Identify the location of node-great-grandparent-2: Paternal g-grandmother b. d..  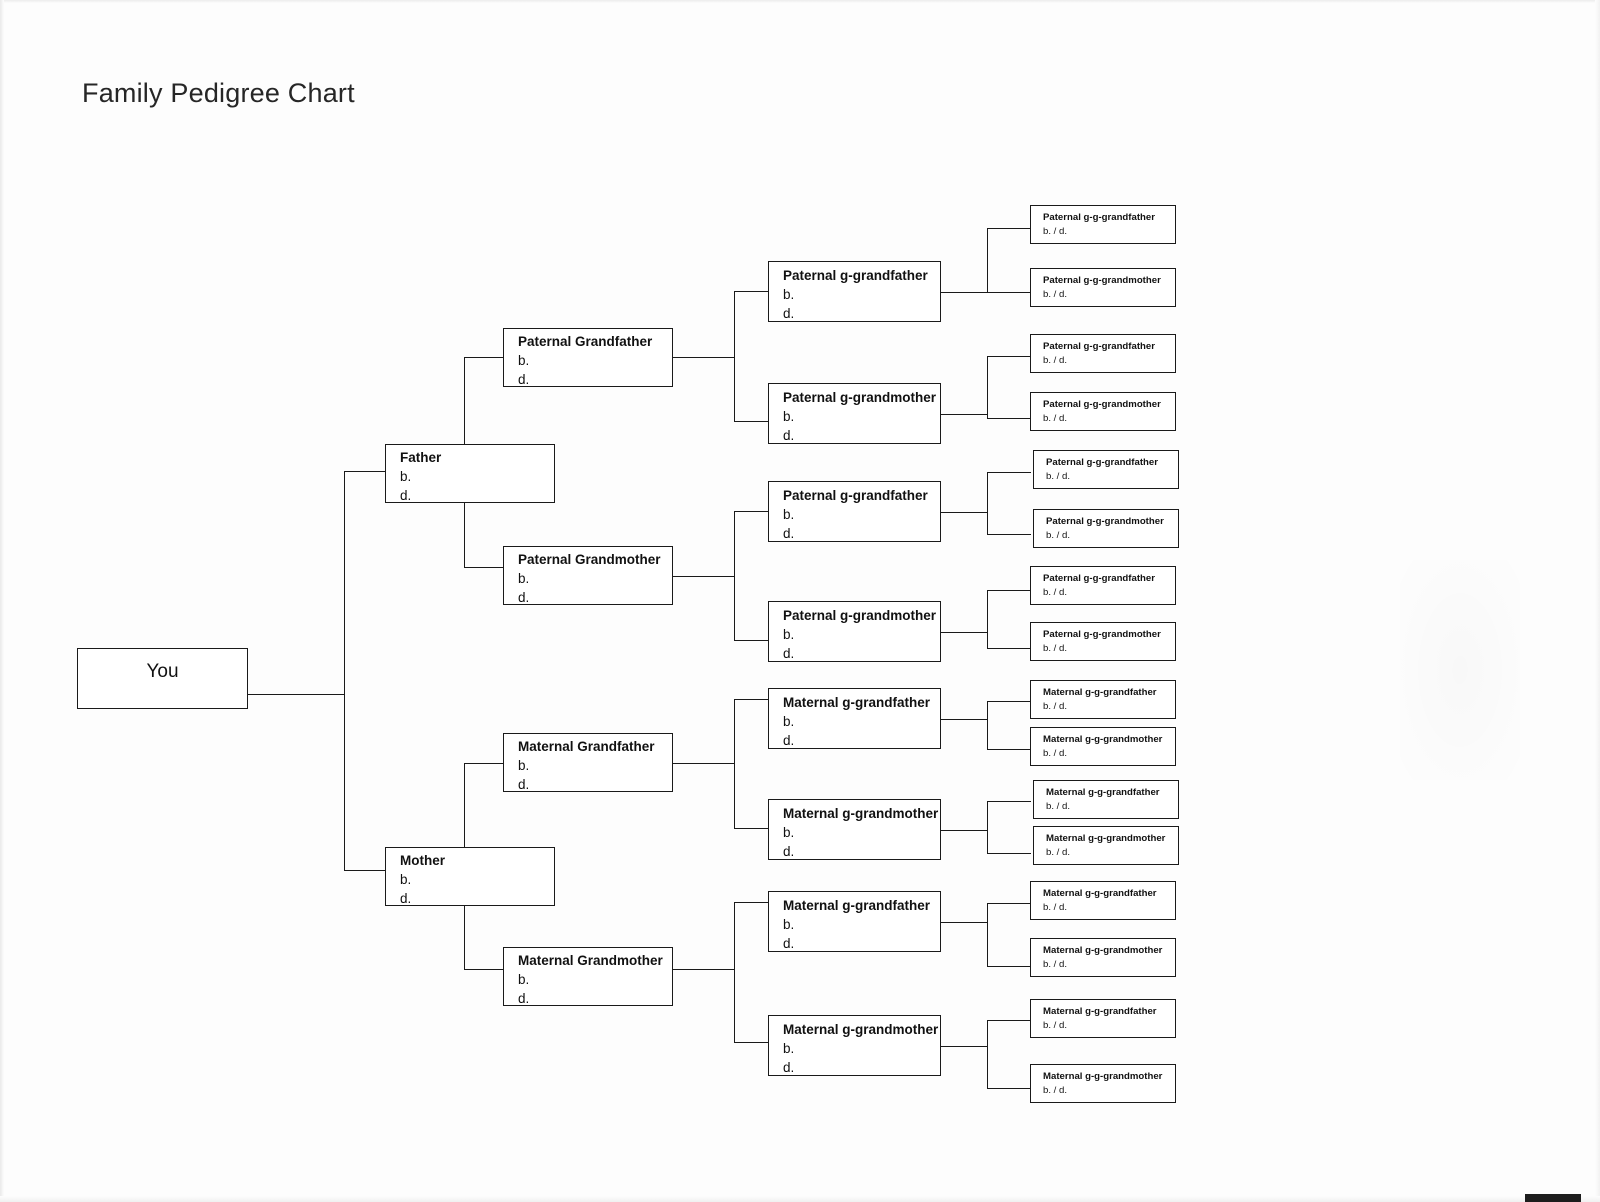
(854, 413).